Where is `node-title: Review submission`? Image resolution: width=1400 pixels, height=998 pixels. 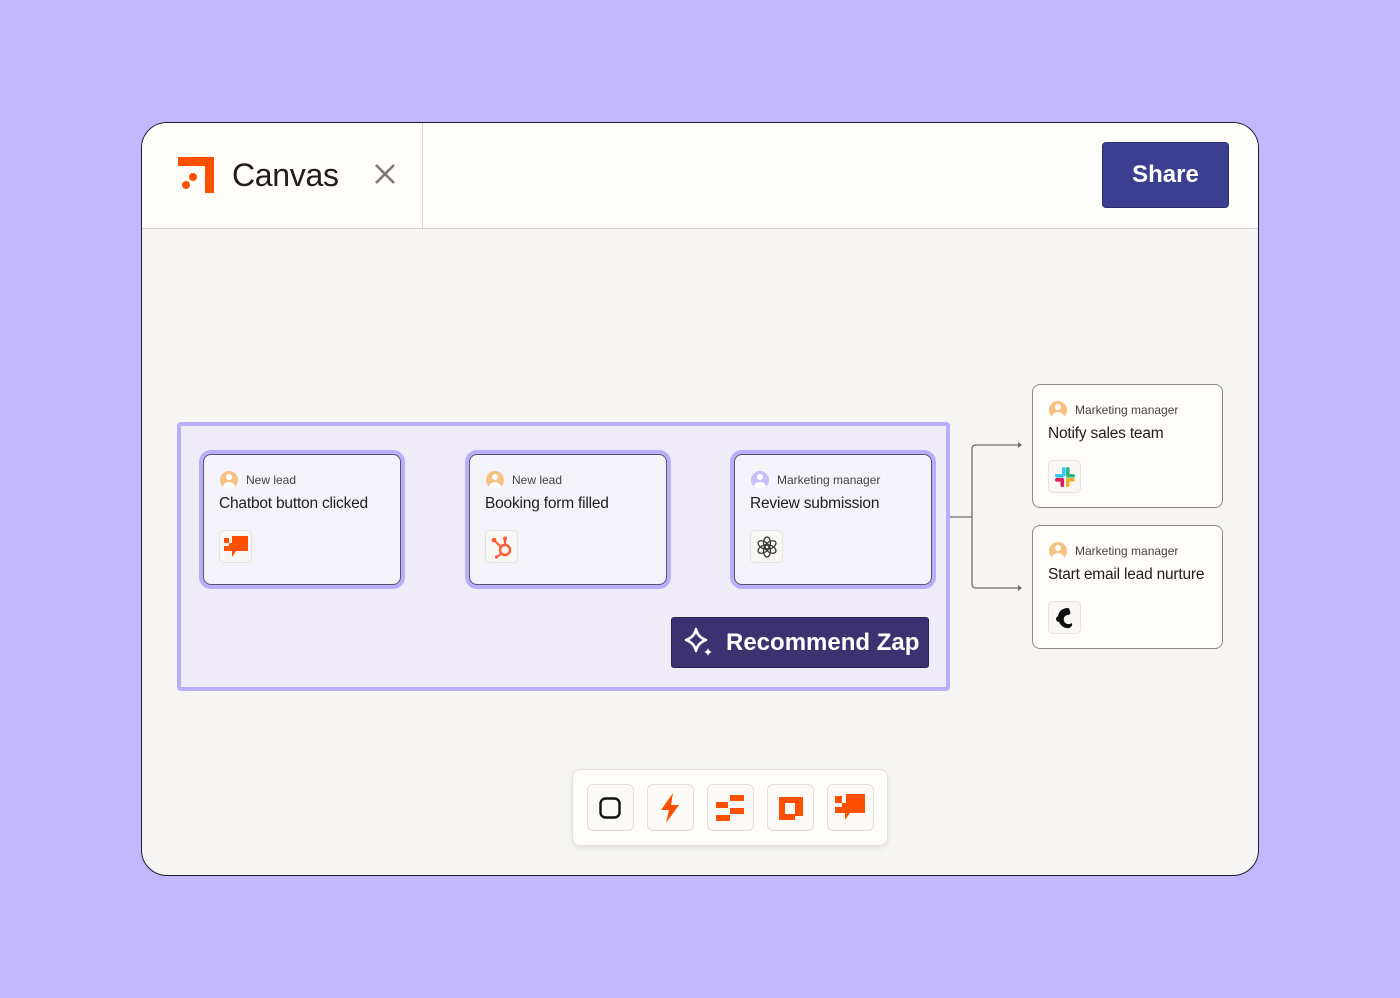
node-title: Review submission is located at coordinates (815, 503).